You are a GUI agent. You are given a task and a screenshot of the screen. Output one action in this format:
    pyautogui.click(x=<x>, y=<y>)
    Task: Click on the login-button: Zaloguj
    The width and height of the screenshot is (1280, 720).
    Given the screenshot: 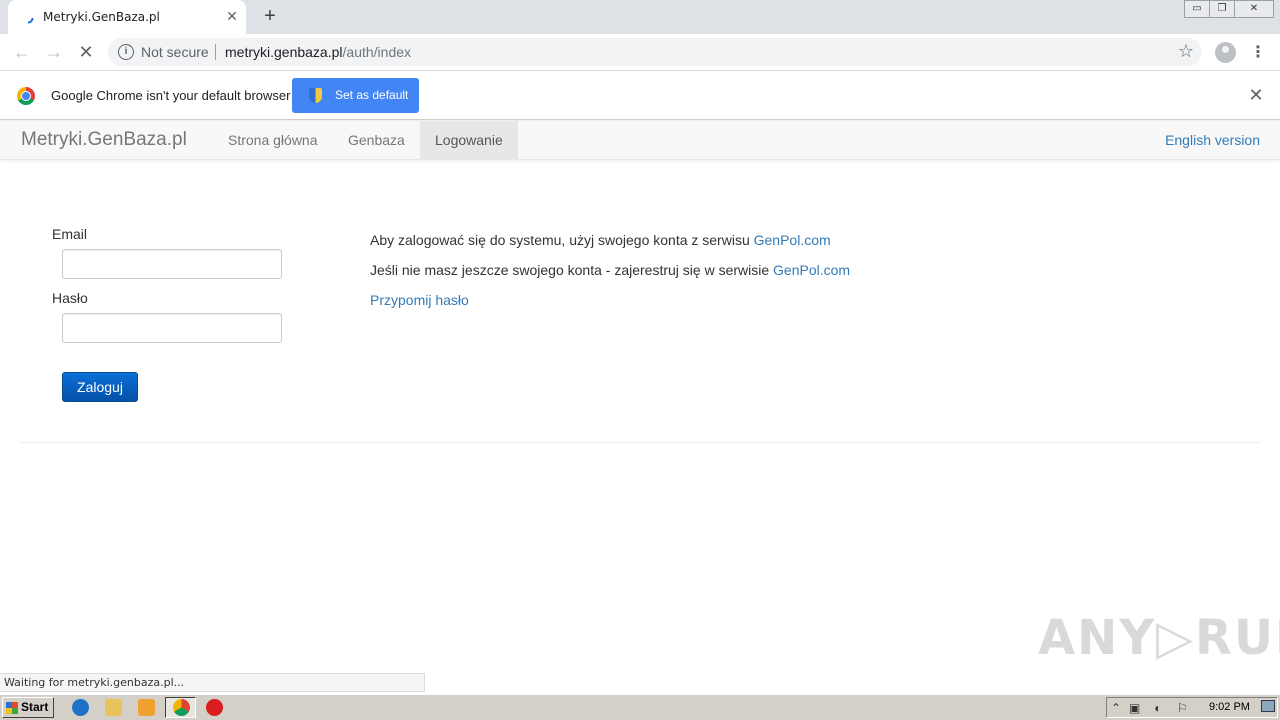 What is the action you would take?
    pyautogui.click(x=100, y=387)
    